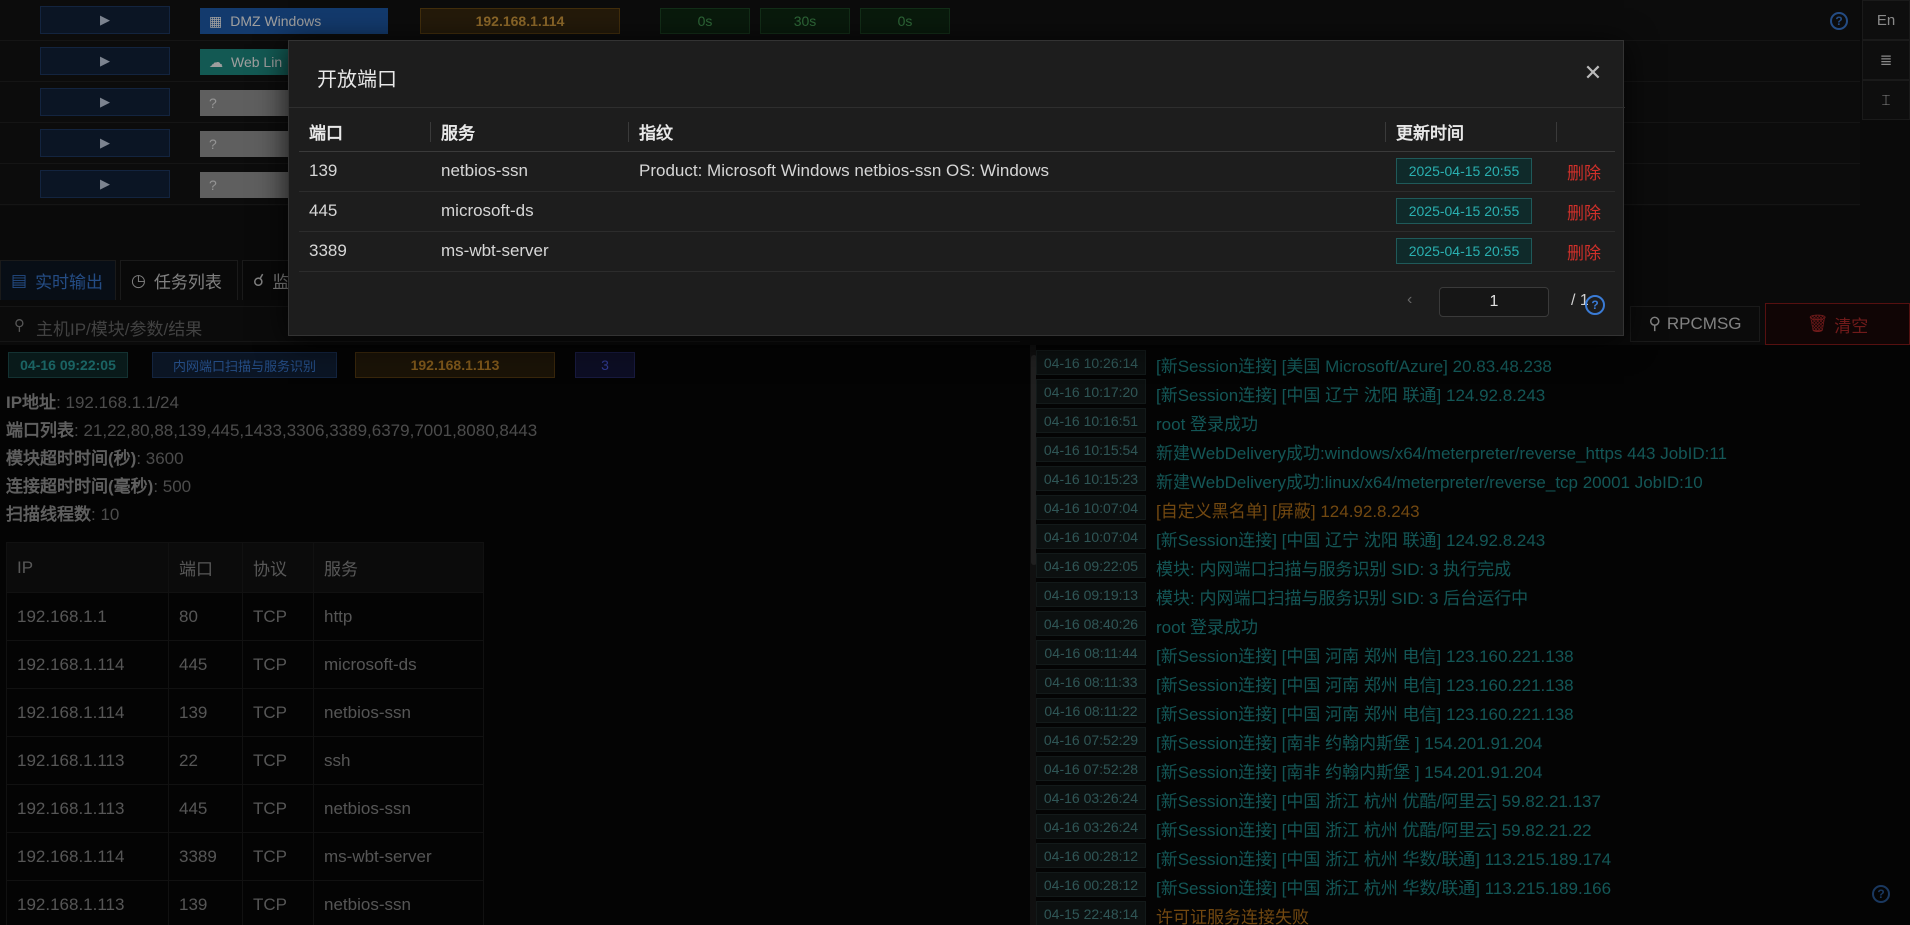  Describe the element at coordinates (48, 514) in the screenshot. I see `param-key: 扫描线程数` at that location.